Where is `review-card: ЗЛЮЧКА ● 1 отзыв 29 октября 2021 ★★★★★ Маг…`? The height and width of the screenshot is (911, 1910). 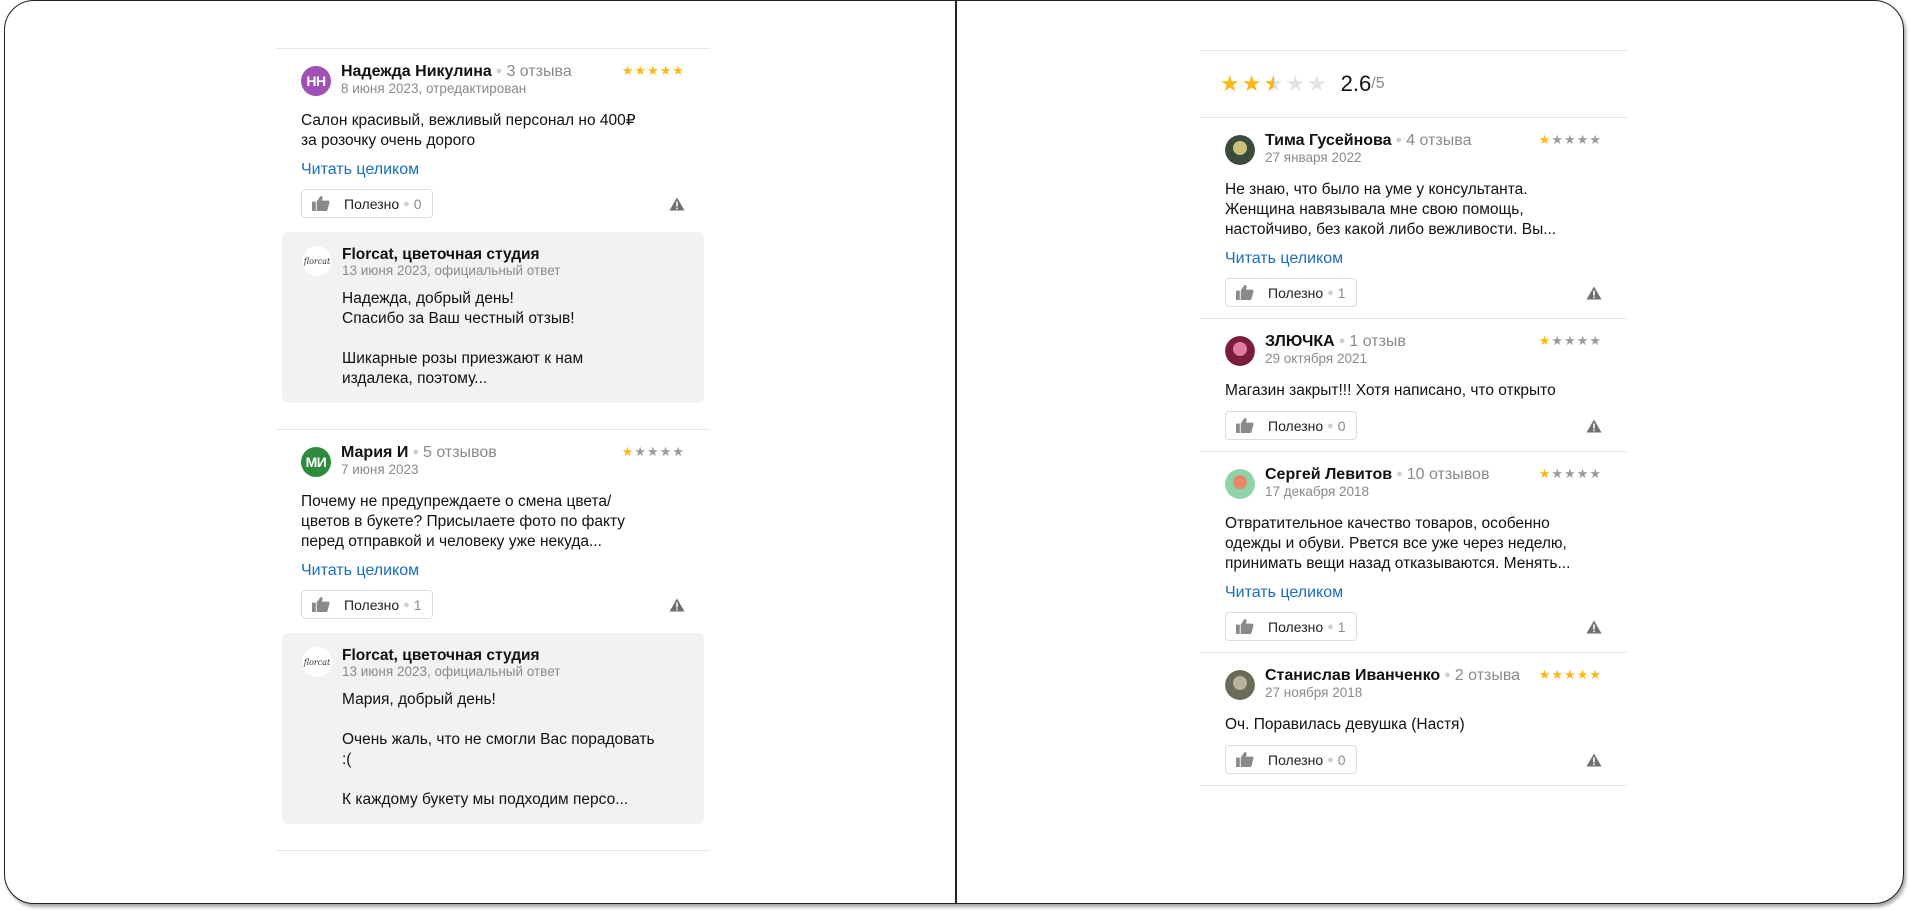 review-card: ЗЛЮЧКА ● 1 отзыв 29 октября 2021 ★★★★★ Маг… is located at coordinates (1413, 385).